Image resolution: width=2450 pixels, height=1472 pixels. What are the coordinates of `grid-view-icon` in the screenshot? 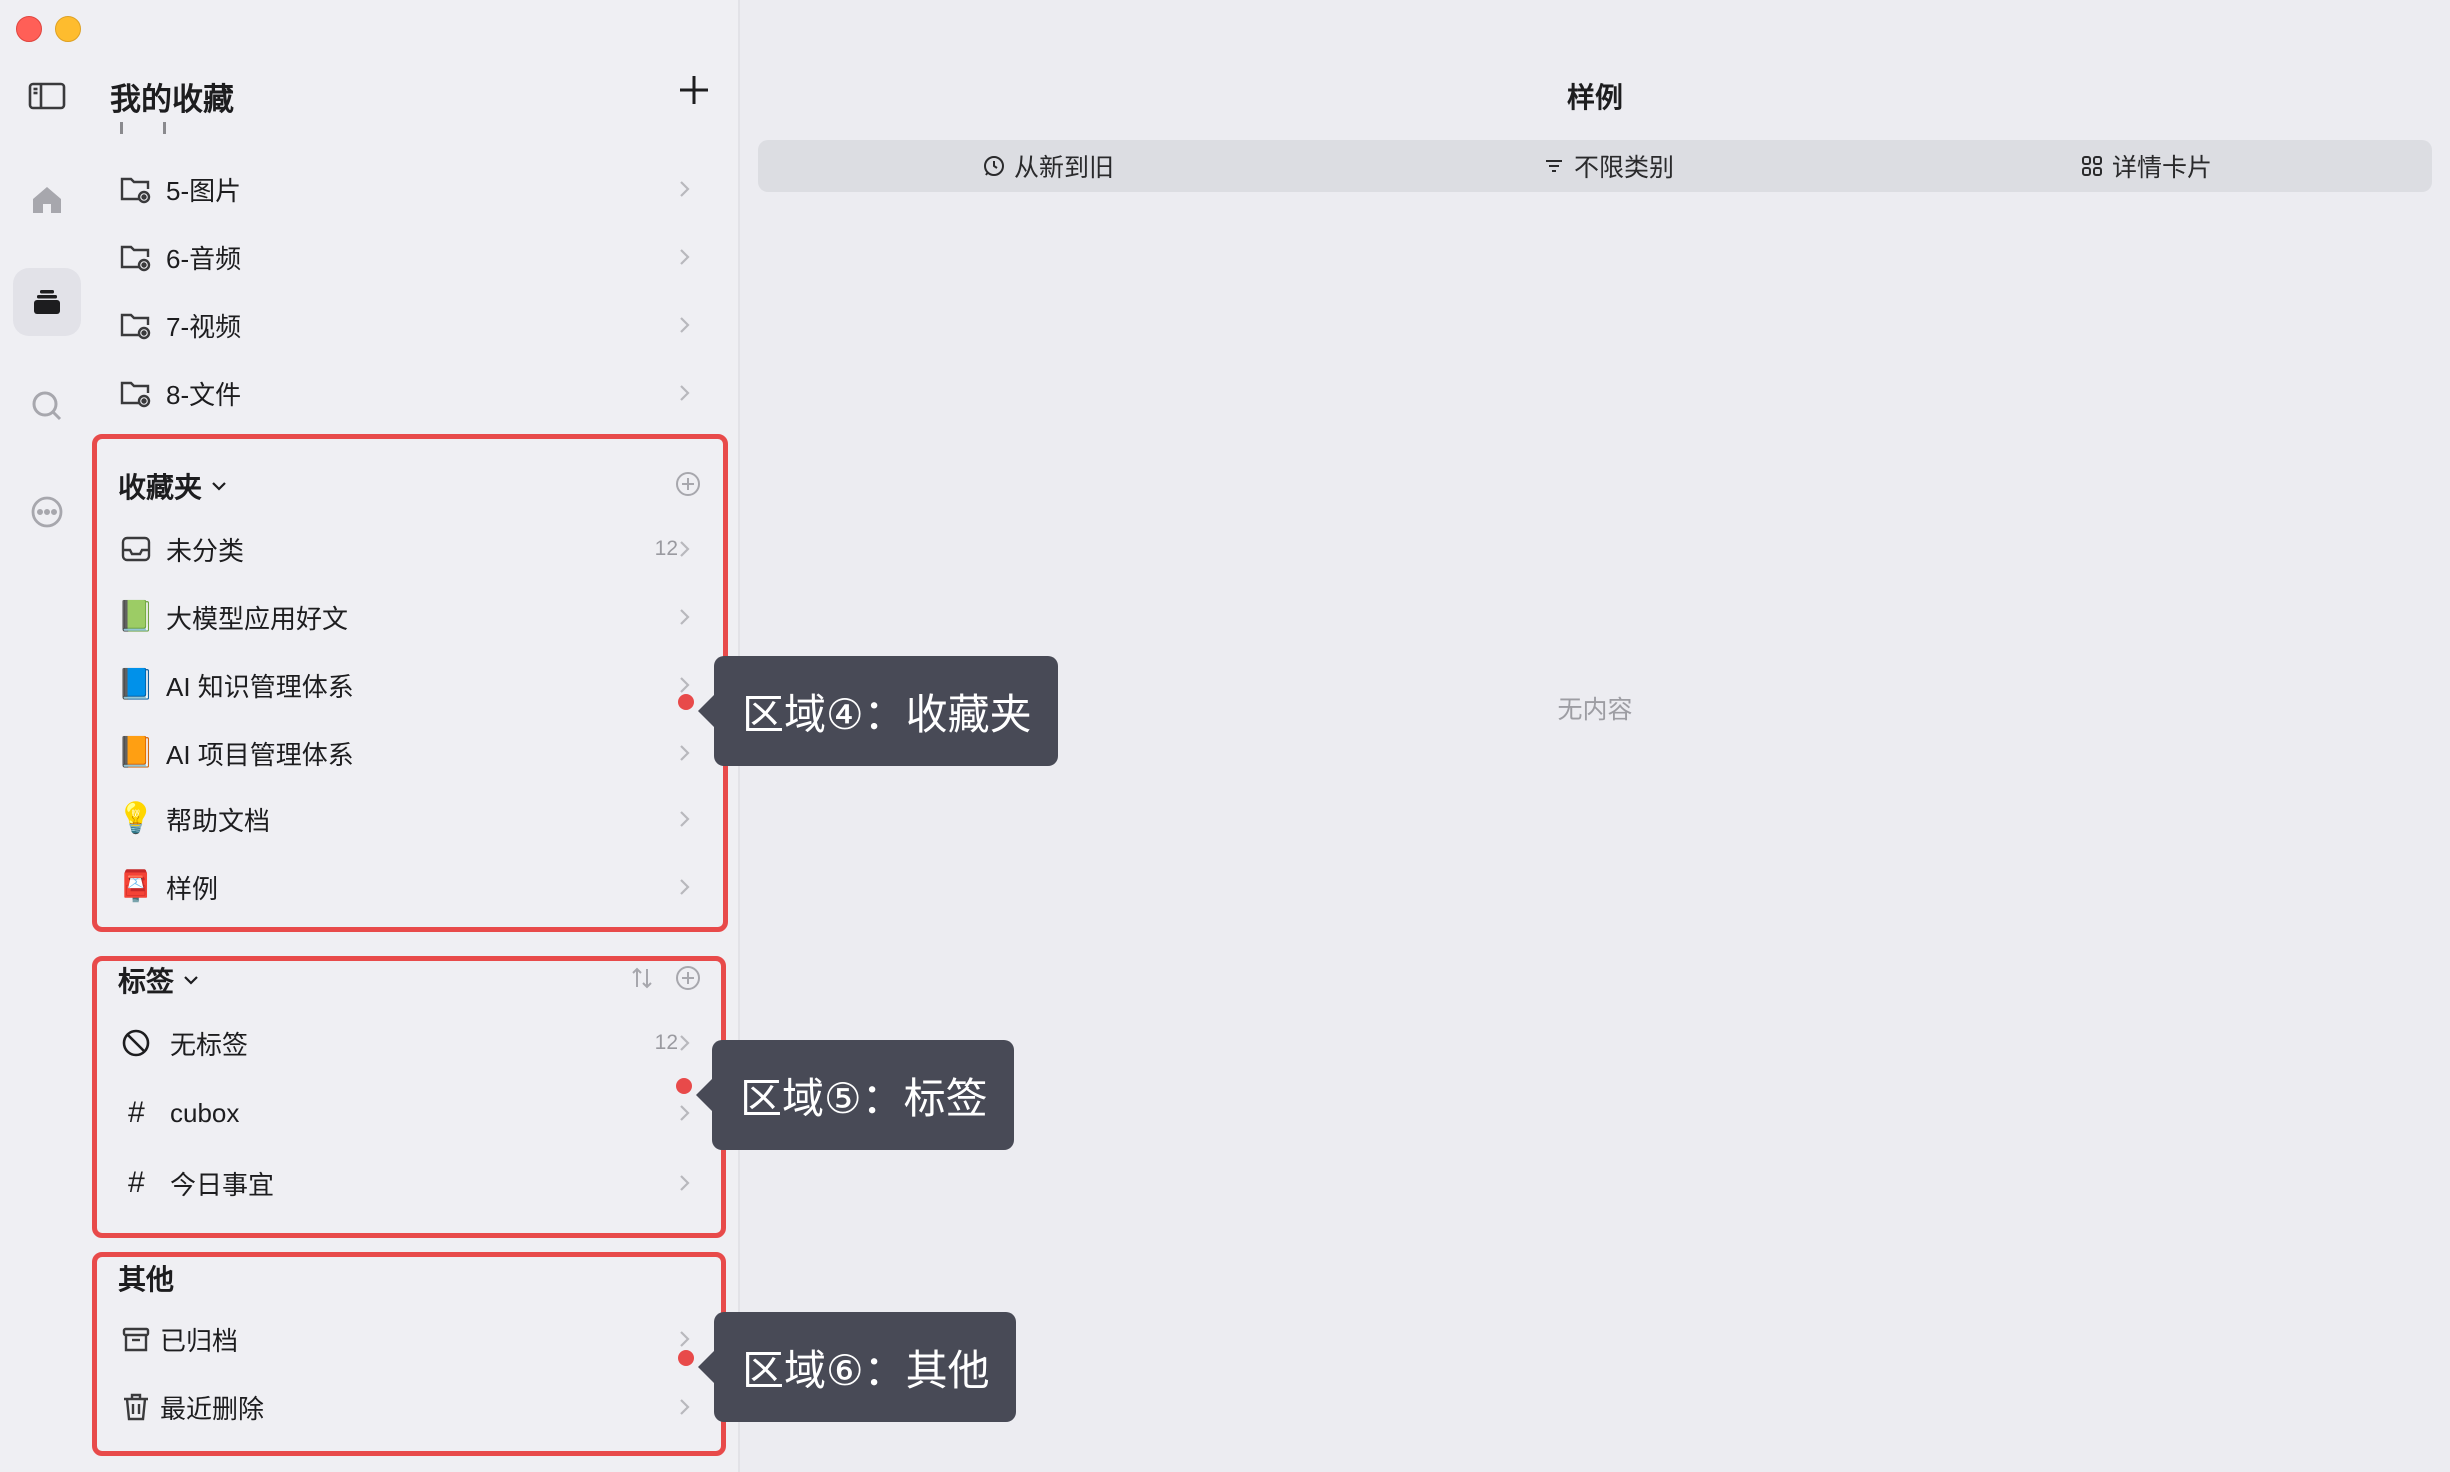 It's located at (2092, 166).